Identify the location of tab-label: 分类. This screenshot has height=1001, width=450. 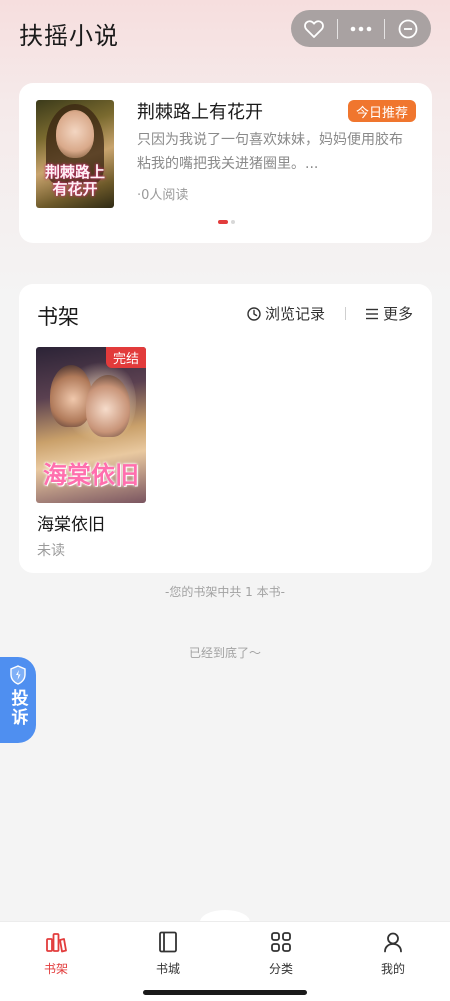
(280, 969).